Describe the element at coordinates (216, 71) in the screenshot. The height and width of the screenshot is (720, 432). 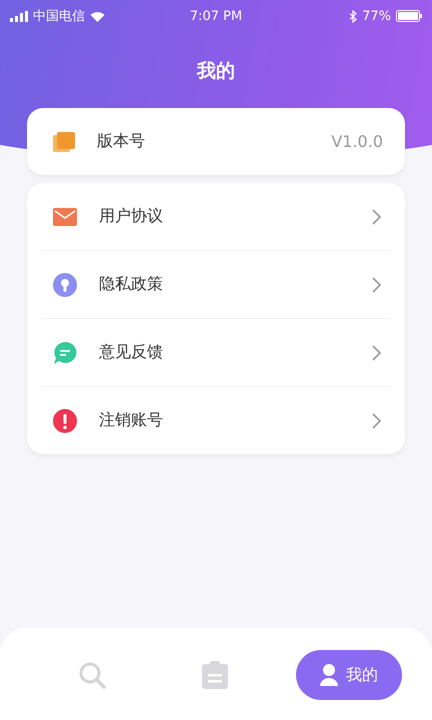
I see `page-title: 我的` at that location.